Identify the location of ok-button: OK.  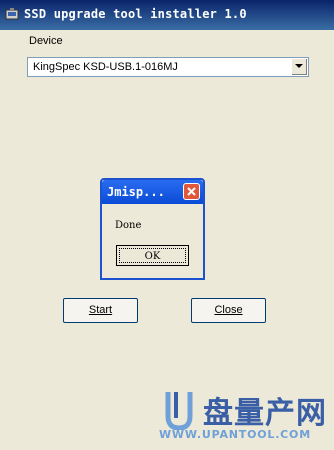
(152, 255).